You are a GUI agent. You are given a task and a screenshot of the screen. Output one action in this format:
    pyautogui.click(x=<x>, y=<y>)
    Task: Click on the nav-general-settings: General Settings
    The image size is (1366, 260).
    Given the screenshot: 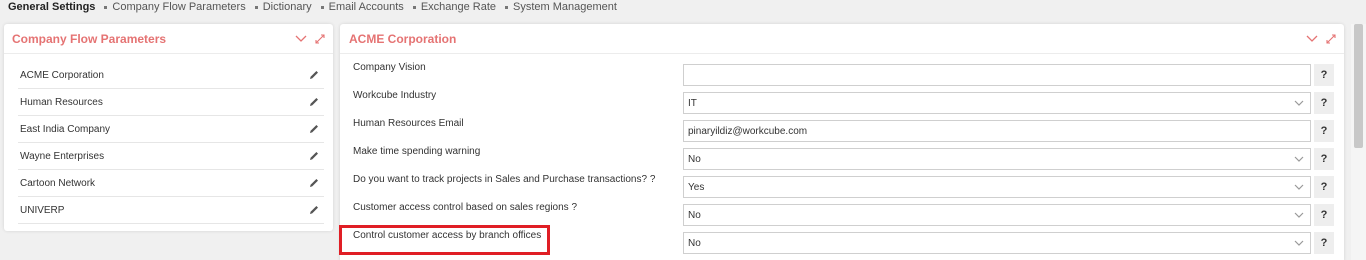 What is the action you would take?
    pyautogui.click(x=51, y=7)
    